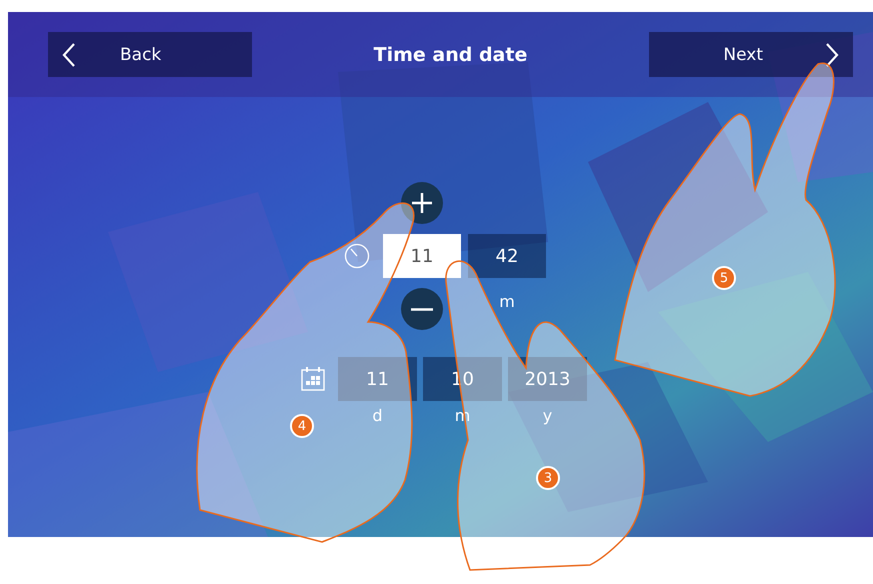  Describe the element at coordinates (831, 55) in the screenshot. I see `chevron-right-icon` at that location.